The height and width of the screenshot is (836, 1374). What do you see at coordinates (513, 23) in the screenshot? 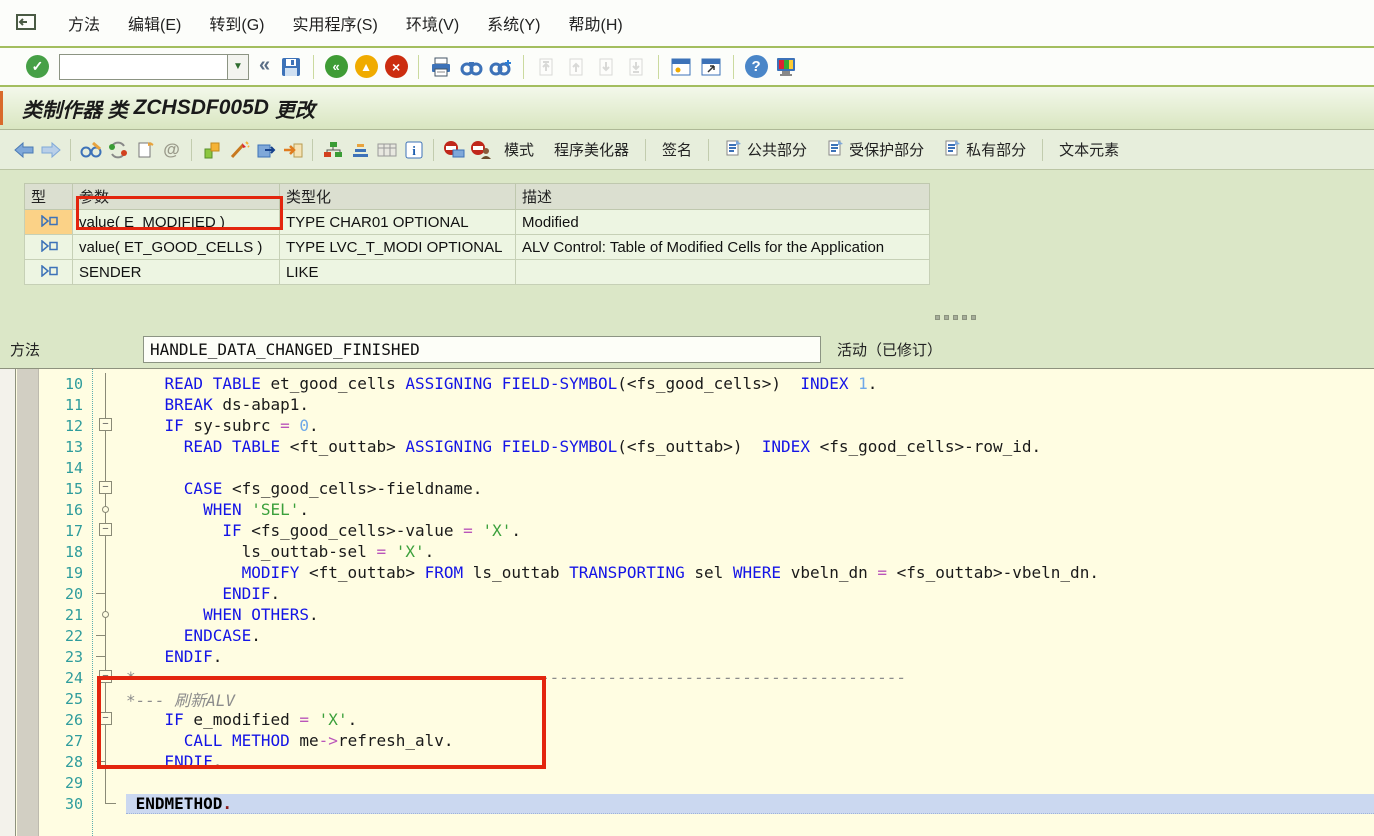
I see `menu-item-5: 系统(Y)` at bounding box center [513, 23].